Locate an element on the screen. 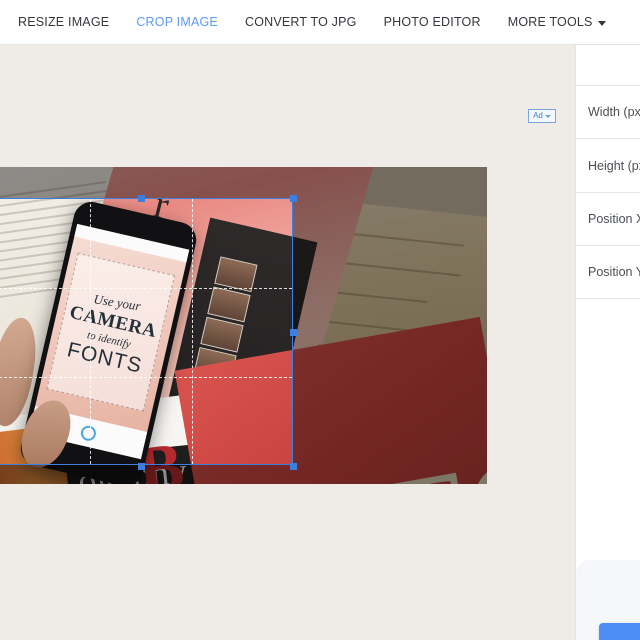 The image size is (640, 640). ad-label: Ad is located at coordinates (538, 115).